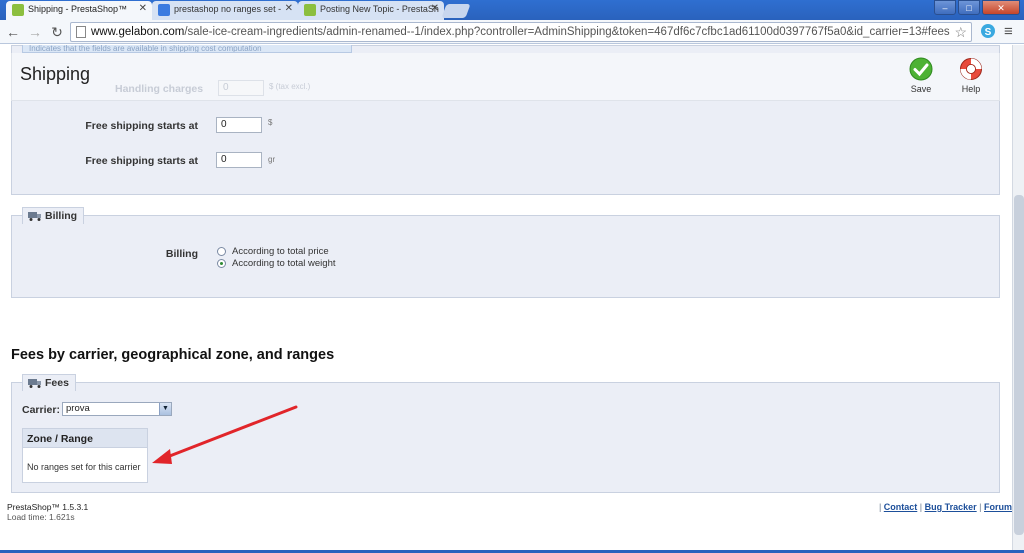 Image resolution: width=1024 pixels, height=553 pixels. I want to click on page-header: Handling charges 0 $ (tax excl.), so click(505, 77).